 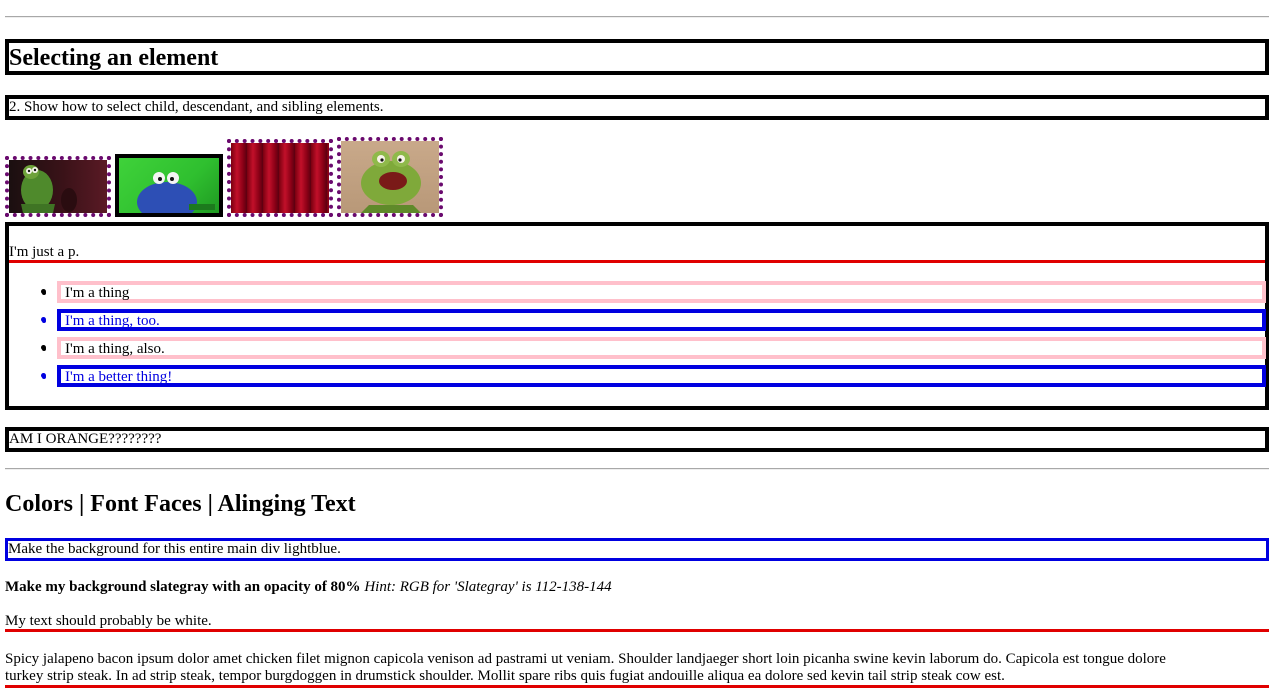 What do you see at coordinates (112, 321) in the screenshot?
I see `list-item-label: I'm a thing, too.` at bounding box center [112, 321].